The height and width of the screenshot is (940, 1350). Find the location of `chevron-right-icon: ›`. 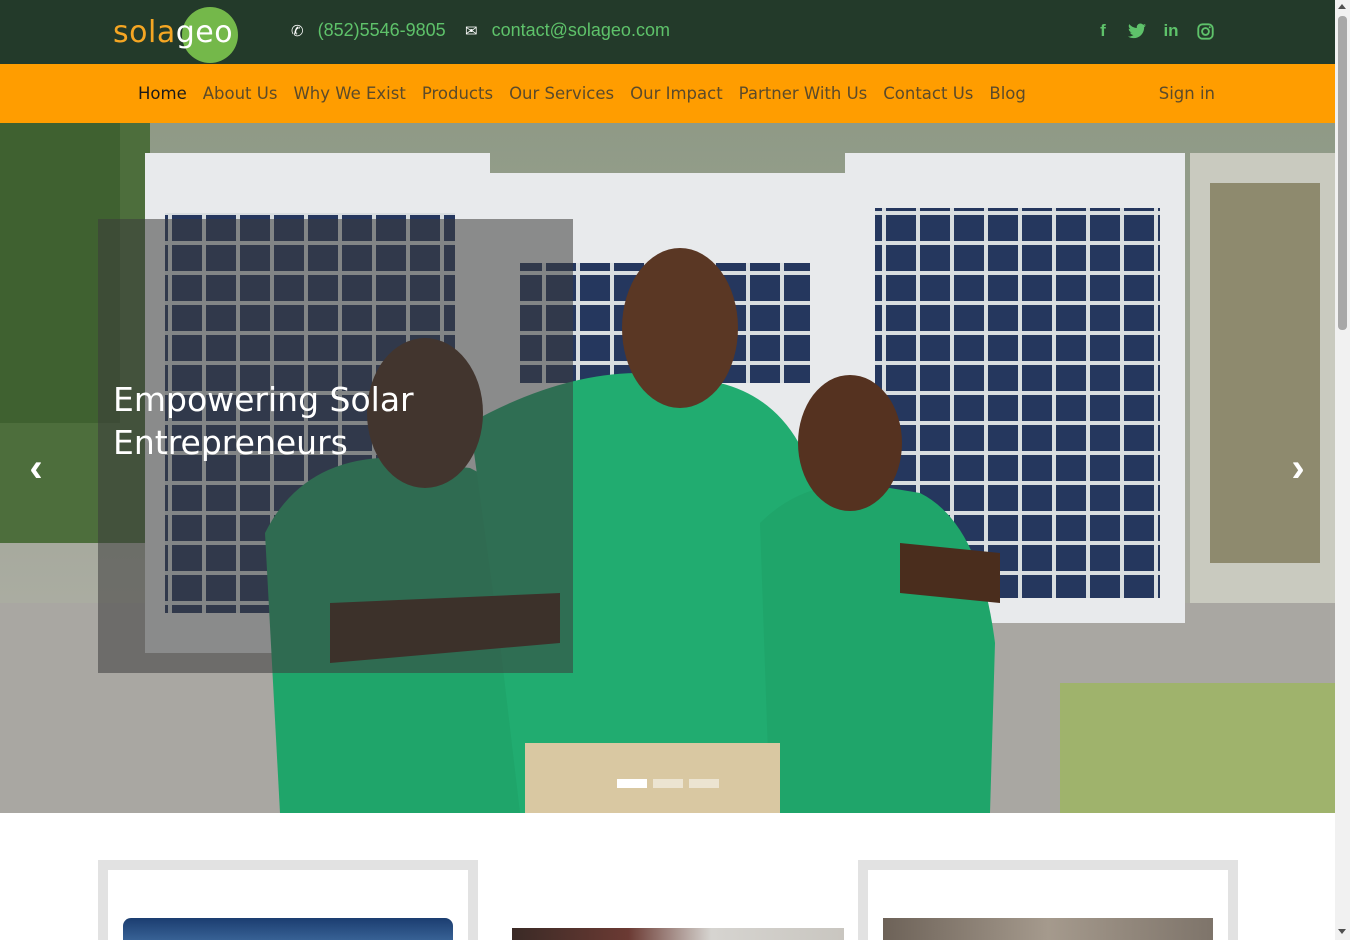

chevron-right-icon: › is located at coordinates (1298, 468).